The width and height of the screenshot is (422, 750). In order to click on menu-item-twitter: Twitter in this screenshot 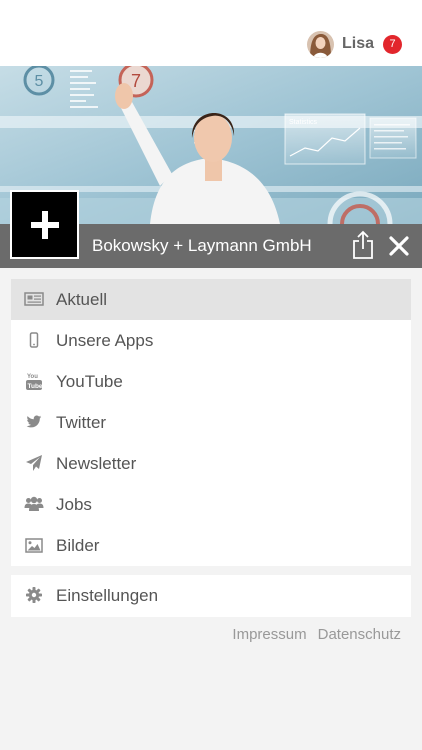, I will do `click(211, 422)`.